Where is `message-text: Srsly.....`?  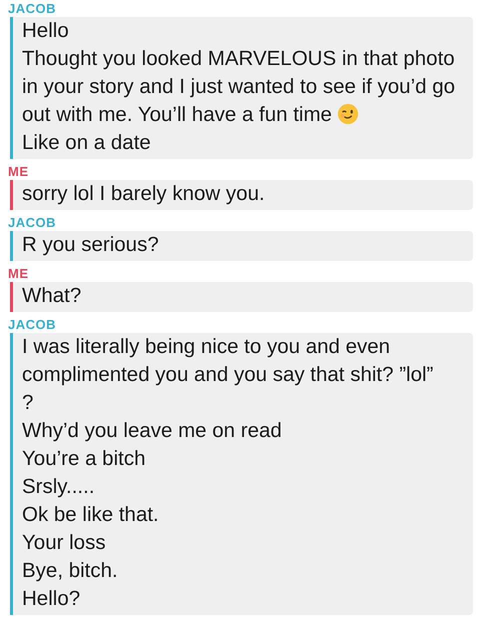
message-text: Srsly..... is located at coordinates (59, 487).